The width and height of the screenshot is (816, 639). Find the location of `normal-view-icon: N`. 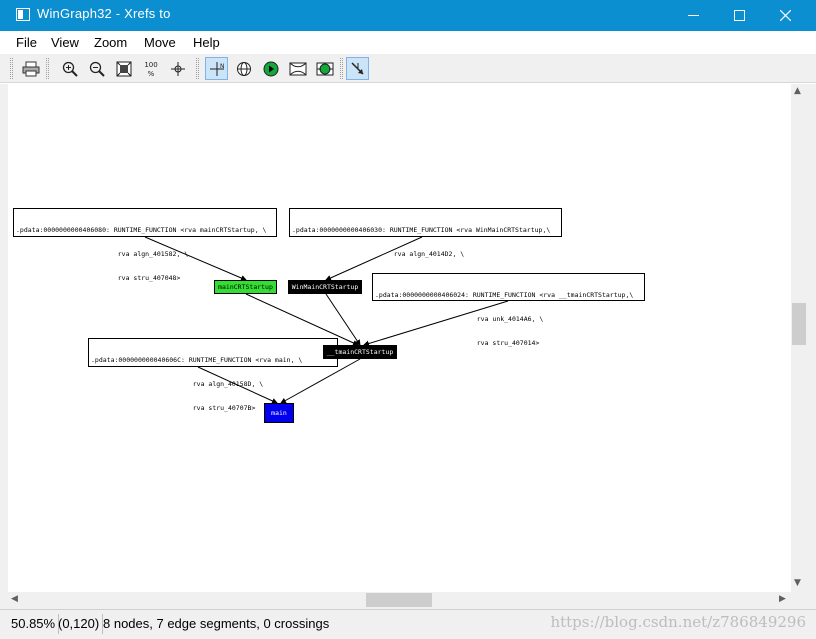

normal-view-icon: N is located at coordinates (217, 68).